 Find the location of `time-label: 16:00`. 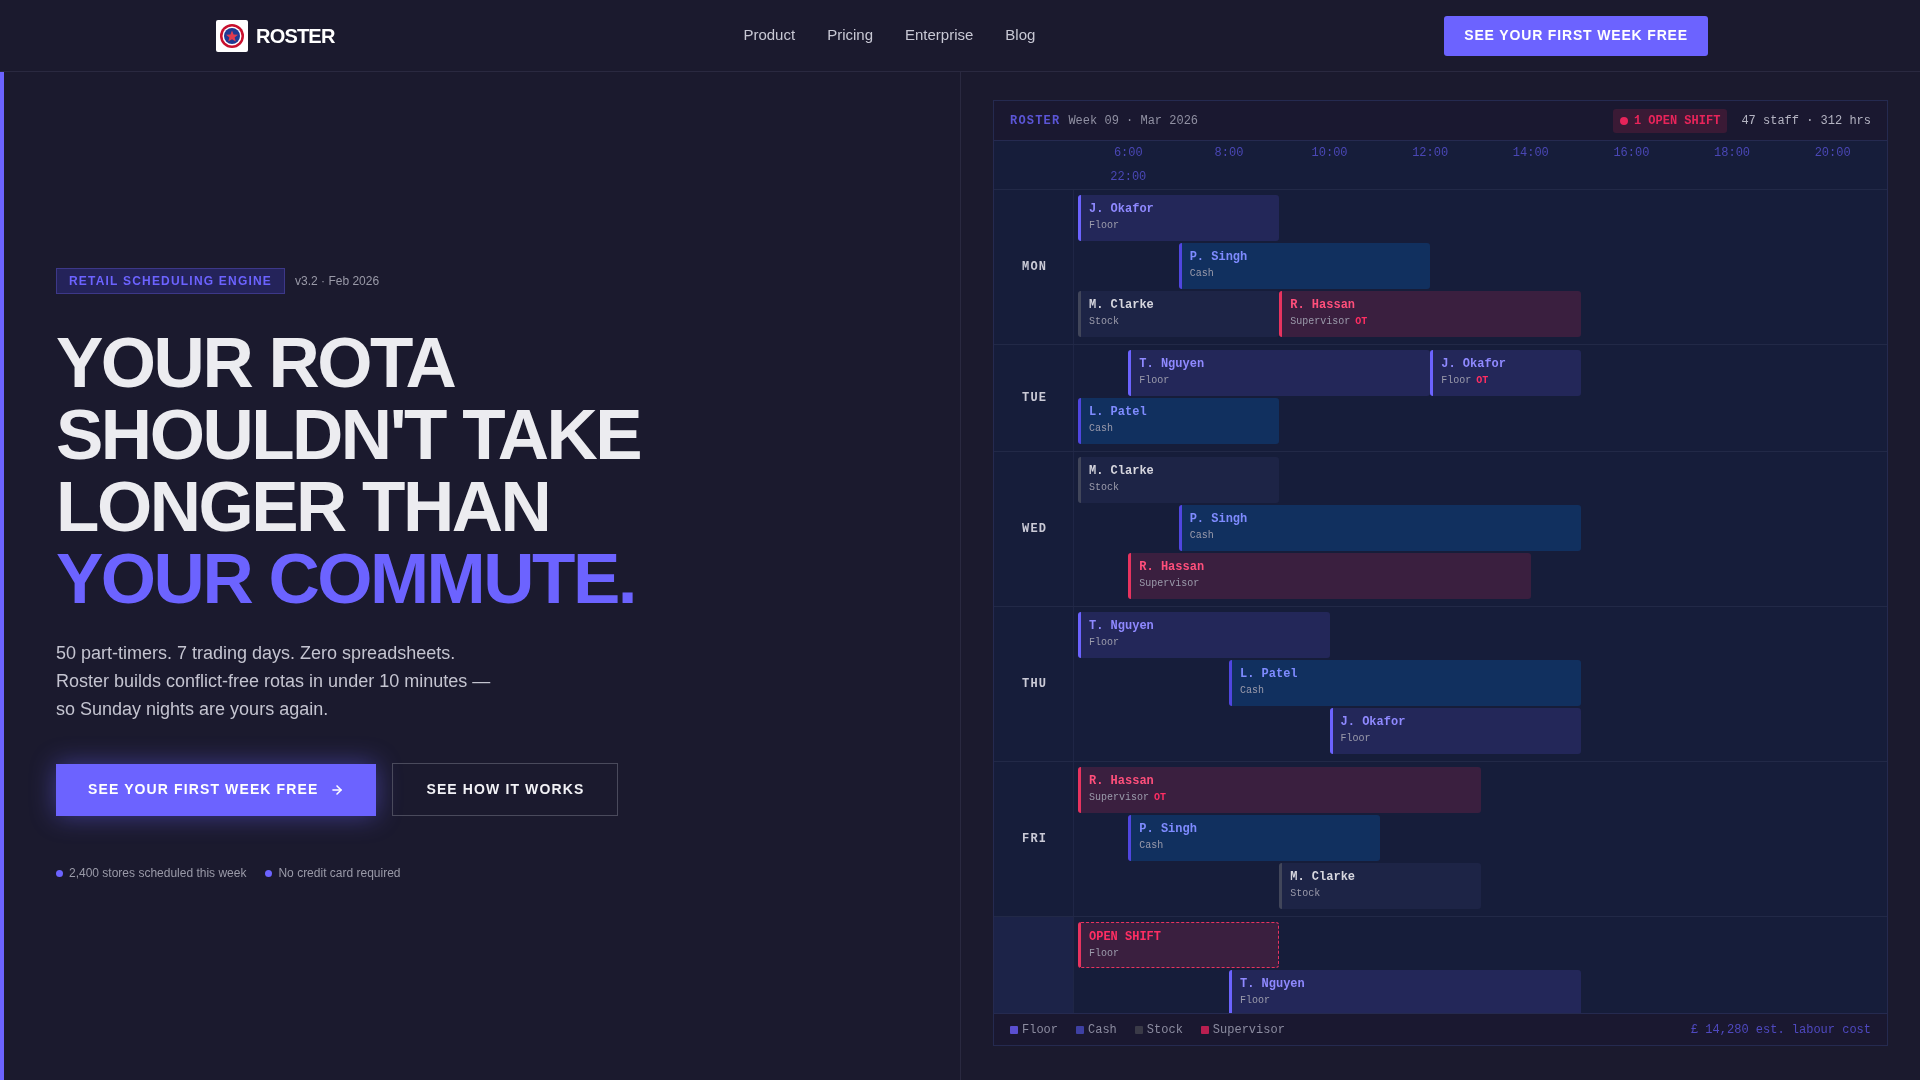

time-label: 16:00 is located at coordinates (1631, 153).